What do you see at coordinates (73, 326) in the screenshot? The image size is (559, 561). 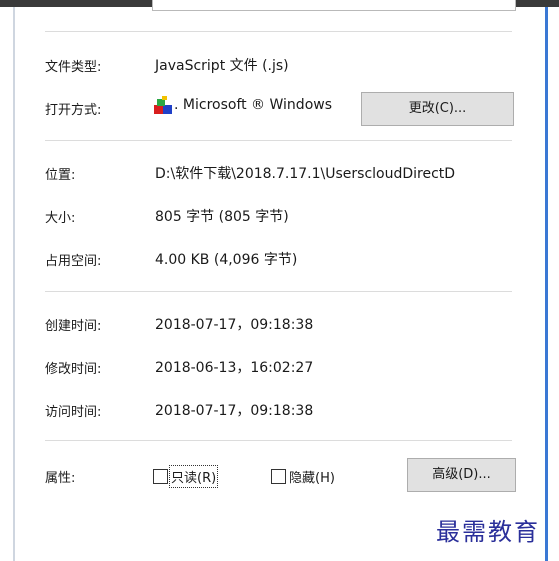 I see `created-label: 创建时间:` at bounding box center [73, 326].